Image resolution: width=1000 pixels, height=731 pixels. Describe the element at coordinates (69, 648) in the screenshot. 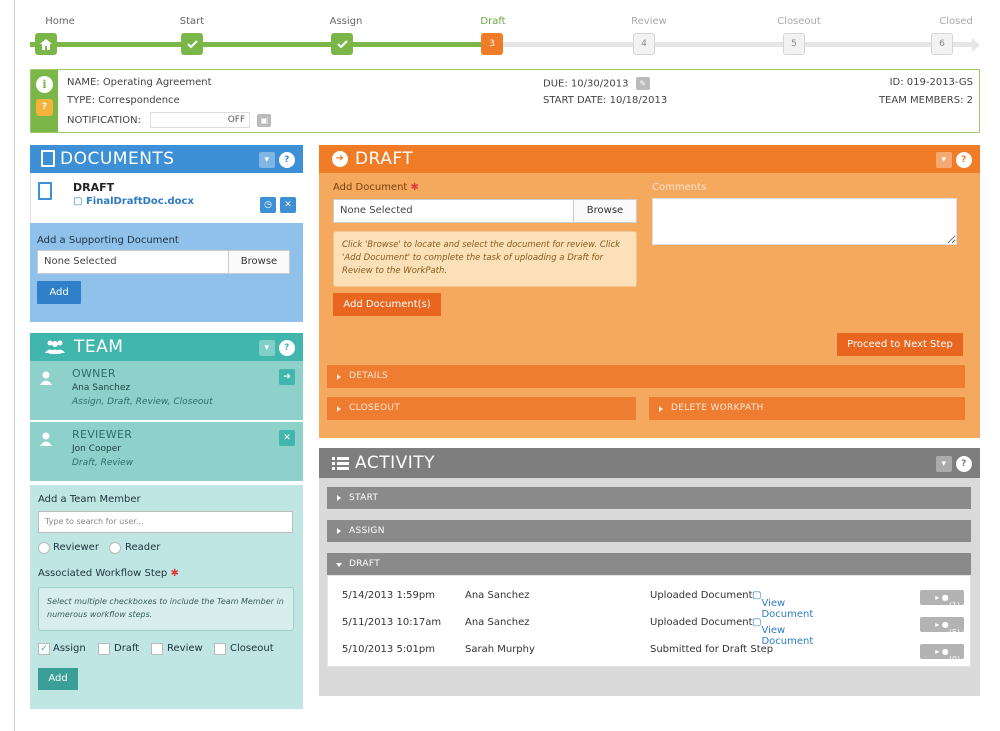

I see `checkbox-assign-label: Assign` at that location.